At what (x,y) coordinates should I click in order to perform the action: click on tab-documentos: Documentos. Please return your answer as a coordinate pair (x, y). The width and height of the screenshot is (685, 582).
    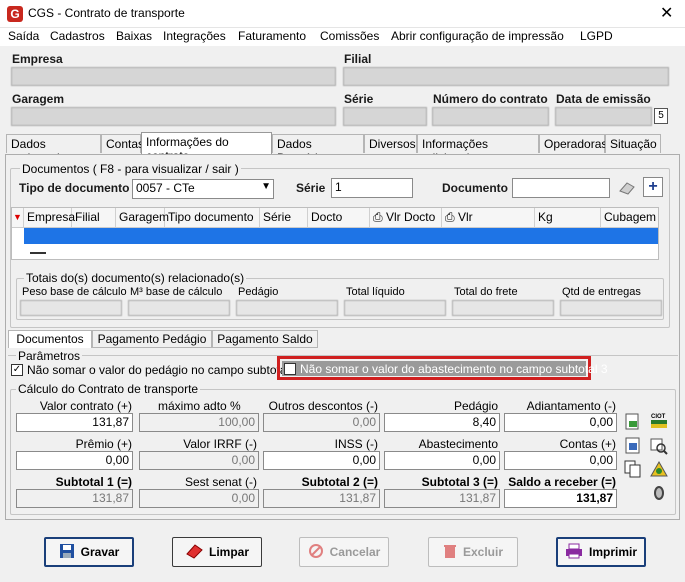
    Looking at the image, I should click on (50, 339).